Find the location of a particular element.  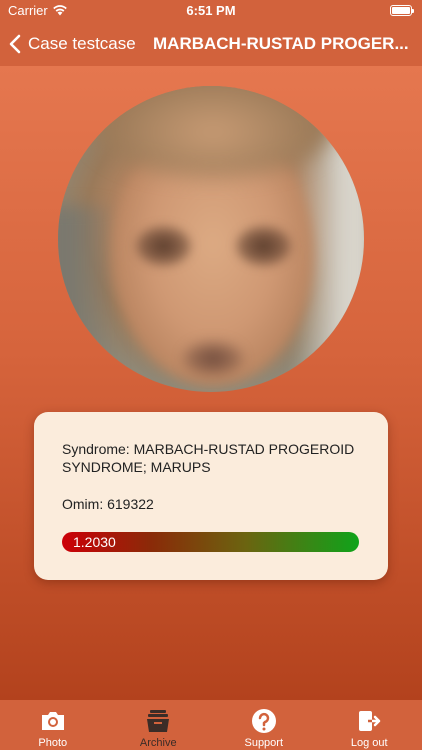

tab-support-label: Support is located at coordinates (264, 743).